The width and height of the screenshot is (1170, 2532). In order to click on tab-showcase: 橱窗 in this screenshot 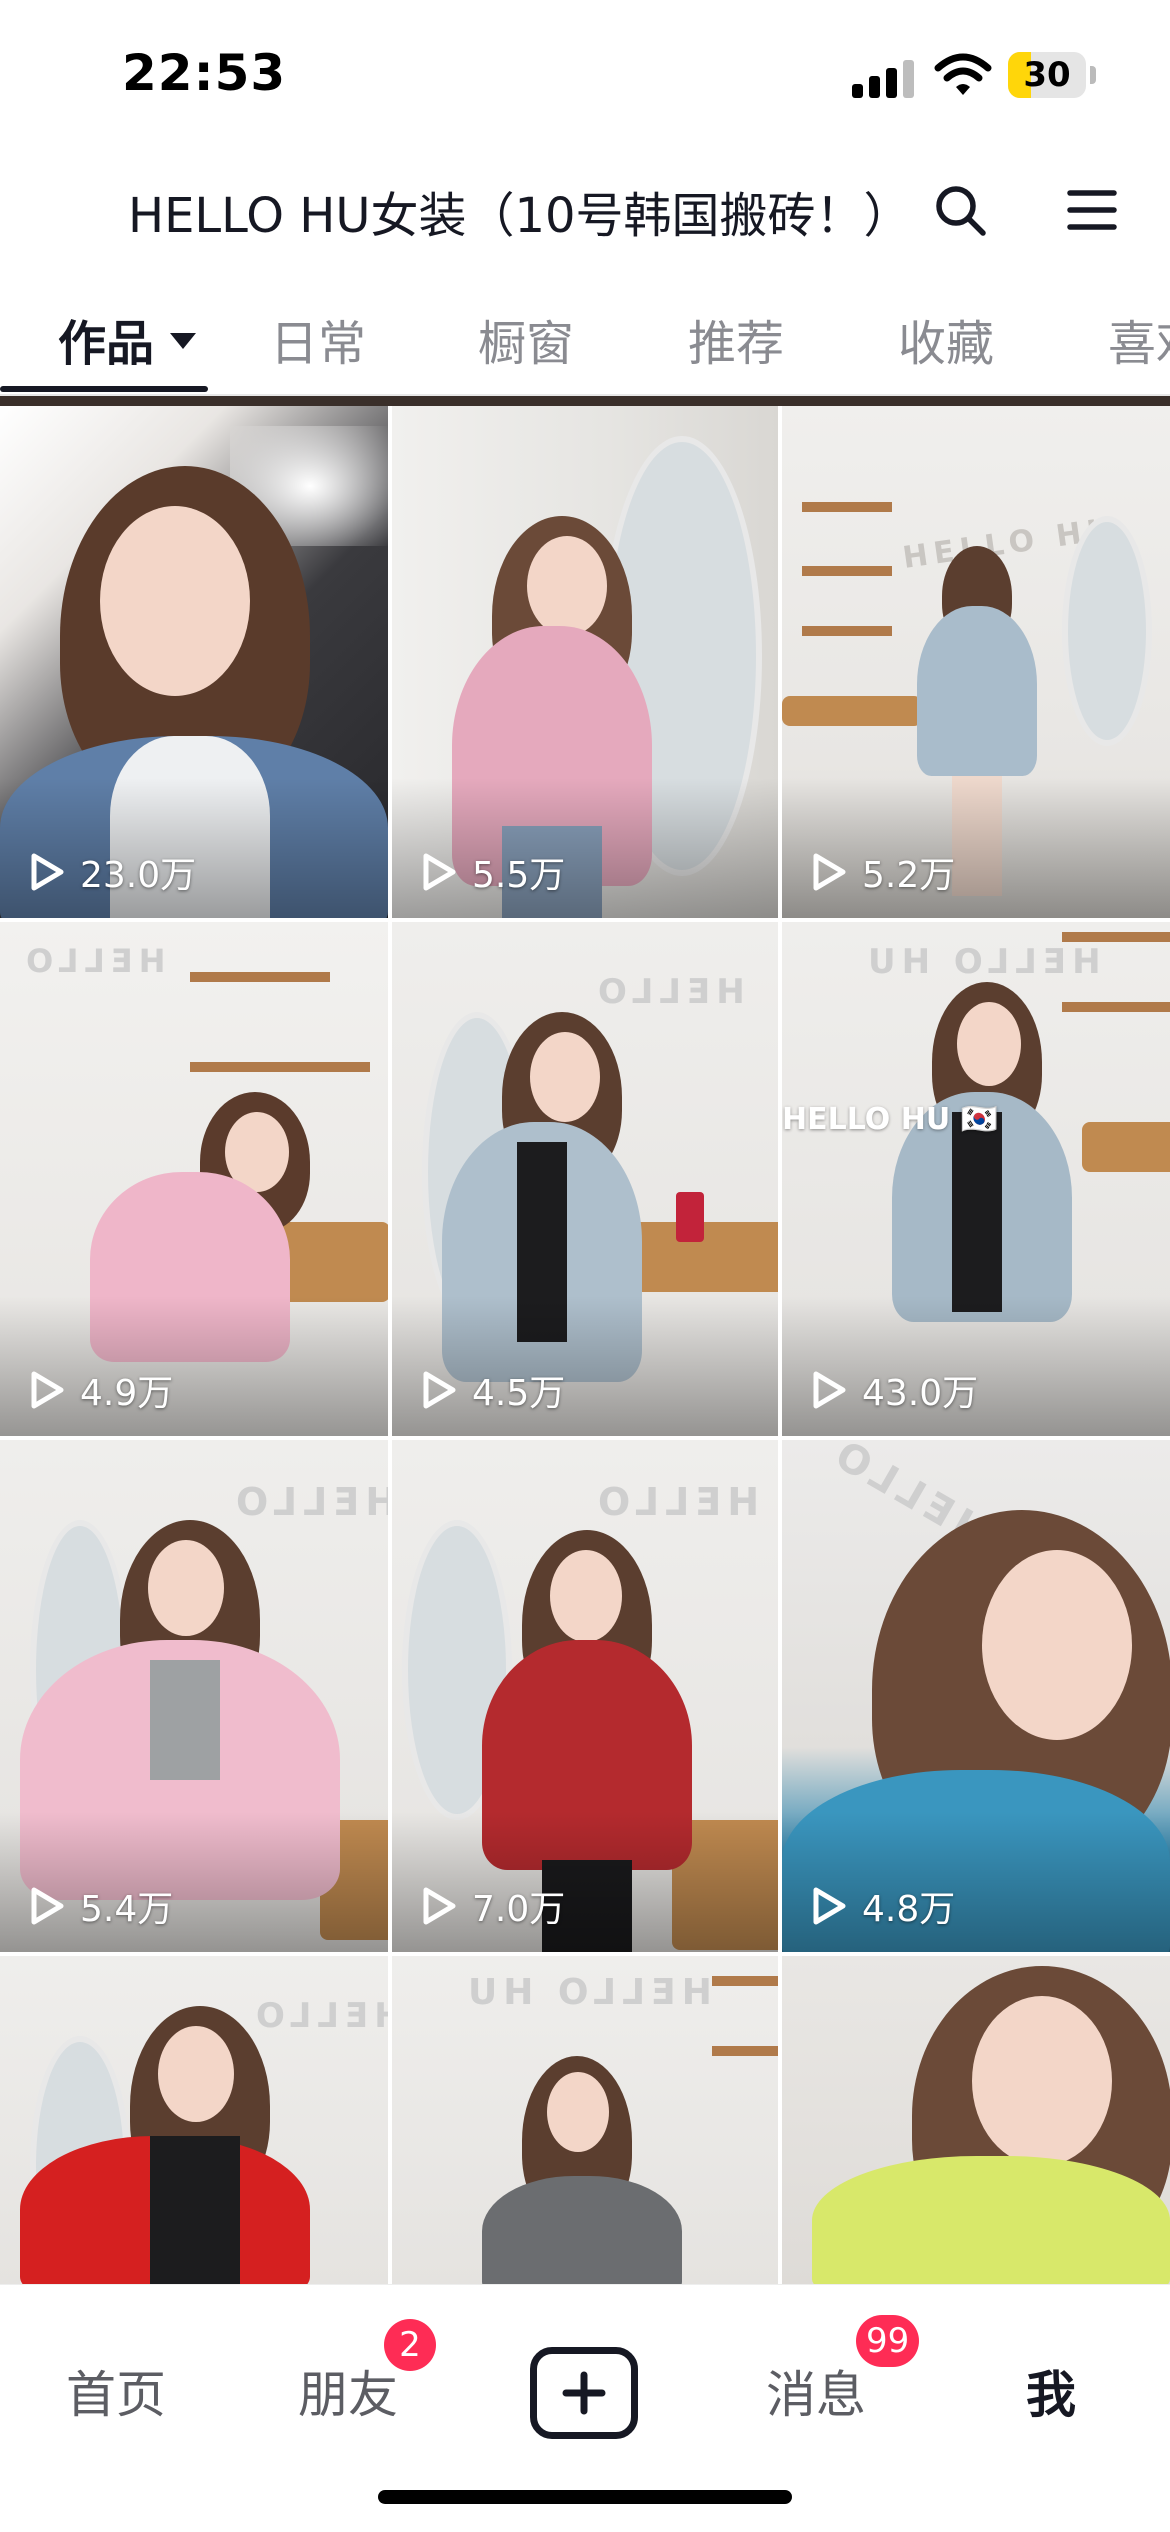, I will do `click(526, 339)`.